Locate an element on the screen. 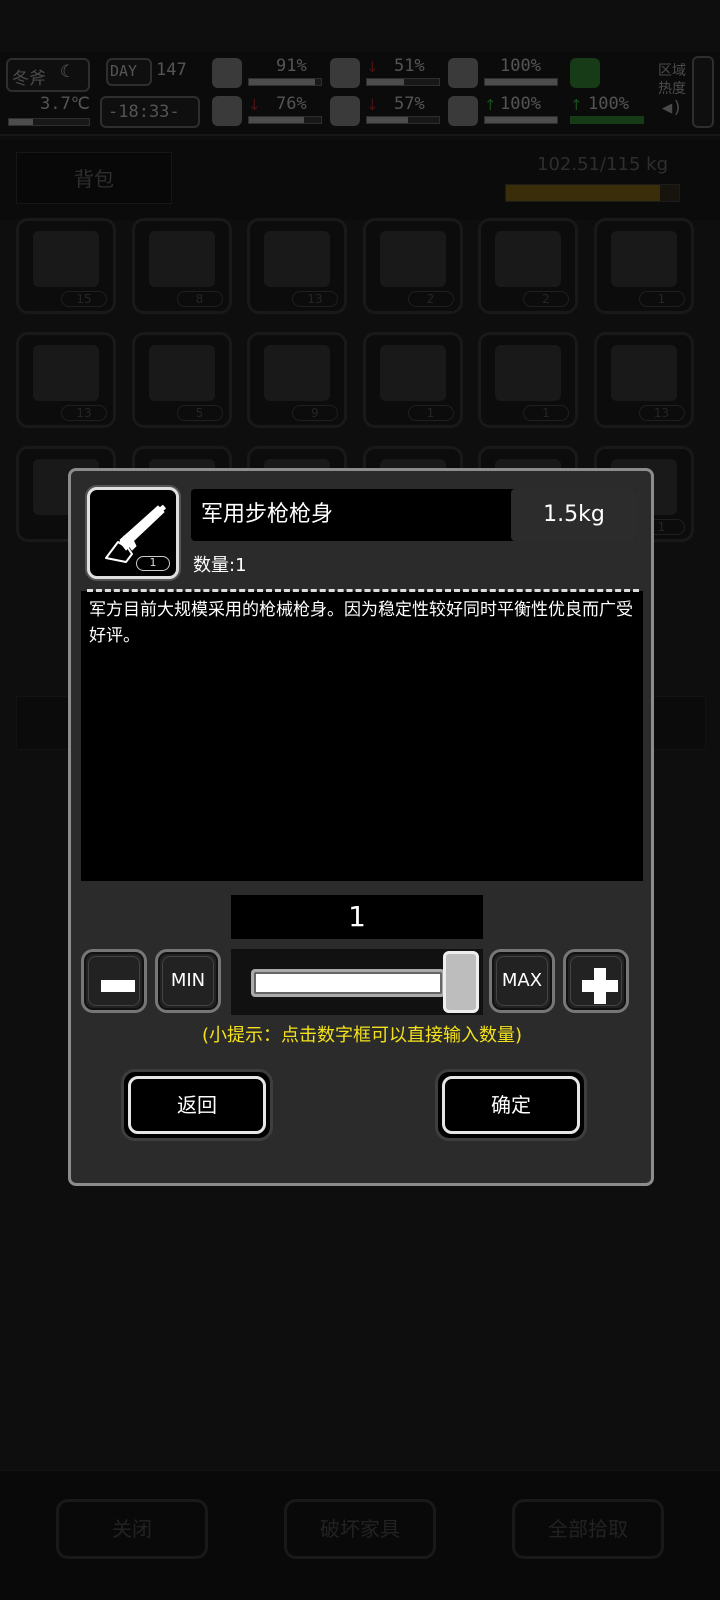 This screenshot has width=720, height=1600. quantity-slider is located at coordinates (357, 982).